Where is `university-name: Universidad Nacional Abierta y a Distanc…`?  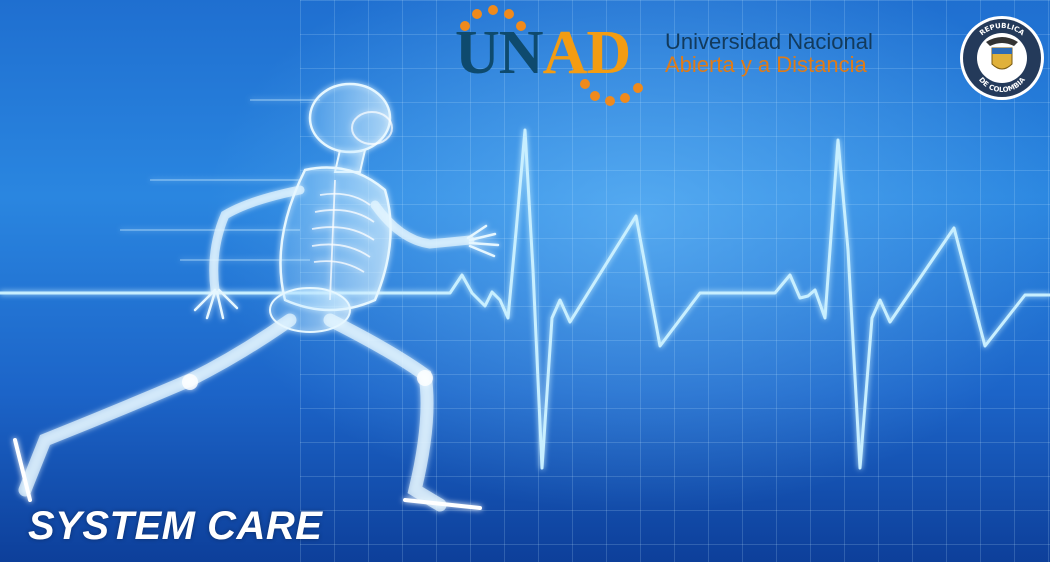
university-name: Universidad Nacional Abierta y a Distanc… is located at coordinates (769, 53).